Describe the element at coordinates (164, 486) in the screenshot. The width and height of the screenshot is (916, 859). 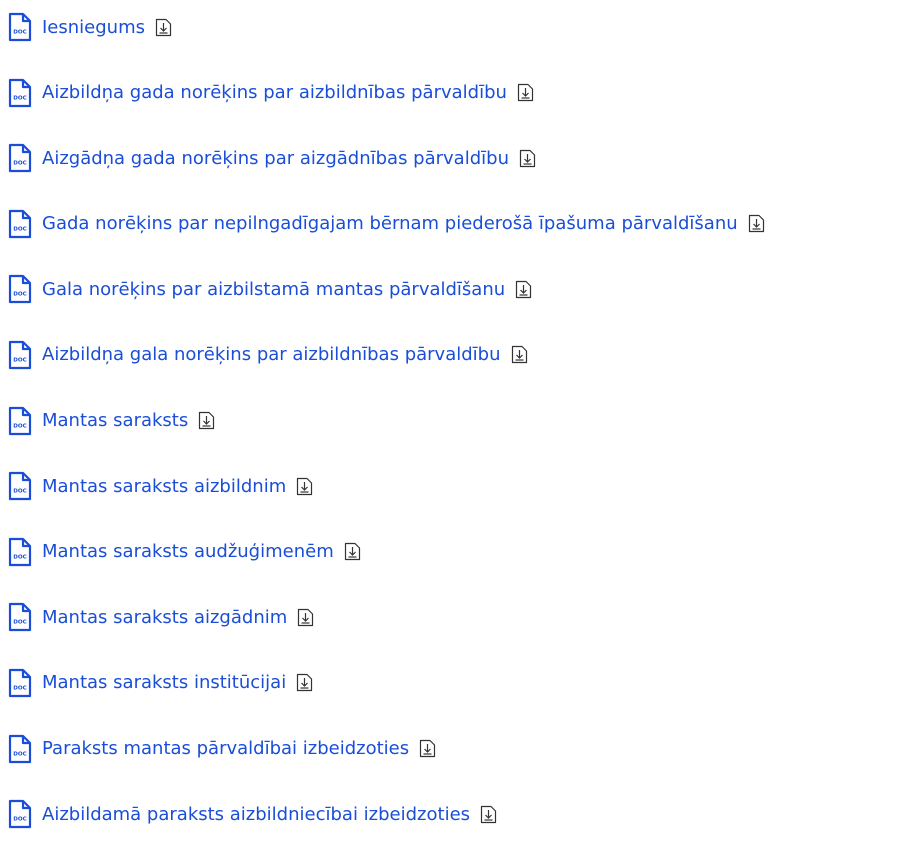
I see `document-link-label: Mantas saraksts aizbildnim` at that location.